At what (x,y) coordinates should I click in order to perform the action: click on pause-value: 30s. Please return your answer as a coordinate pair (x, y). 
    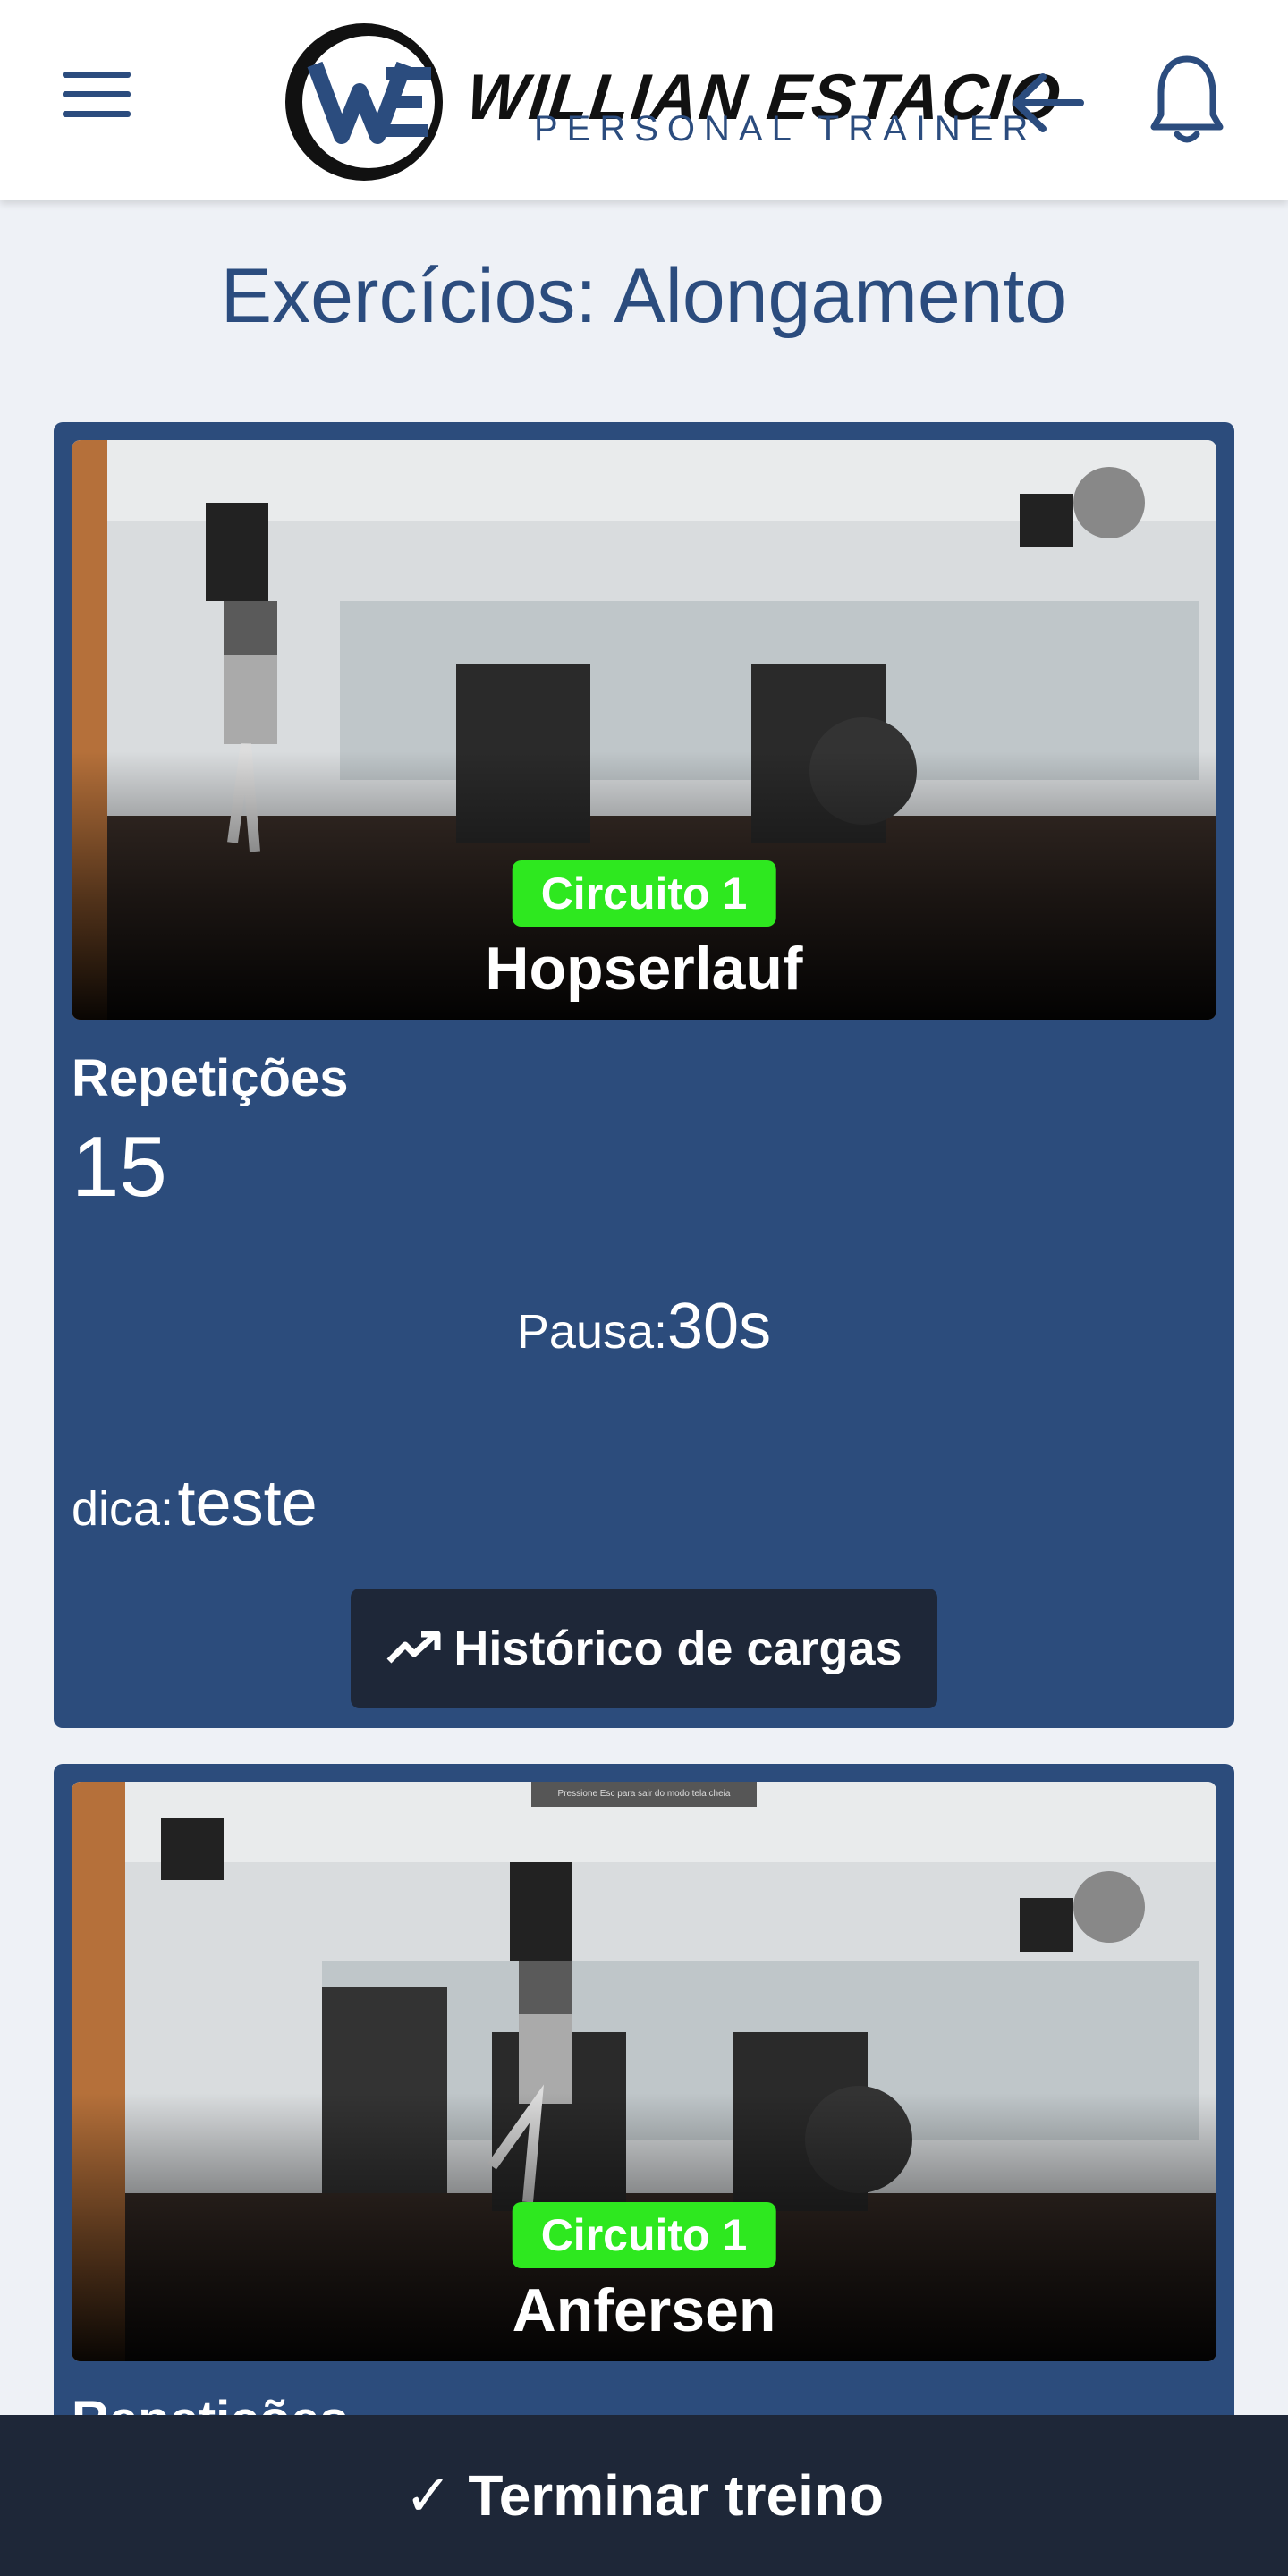
    Looking at the image, I should click on (719, 1326).